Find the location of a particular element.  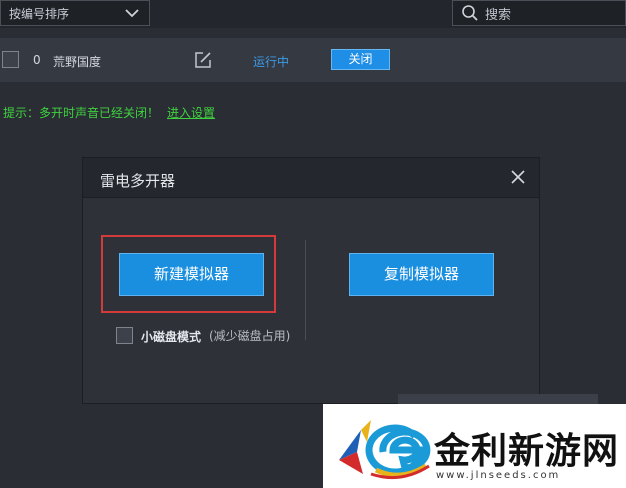

settings-link: 进入设置 is located at coordinates (191, 113).